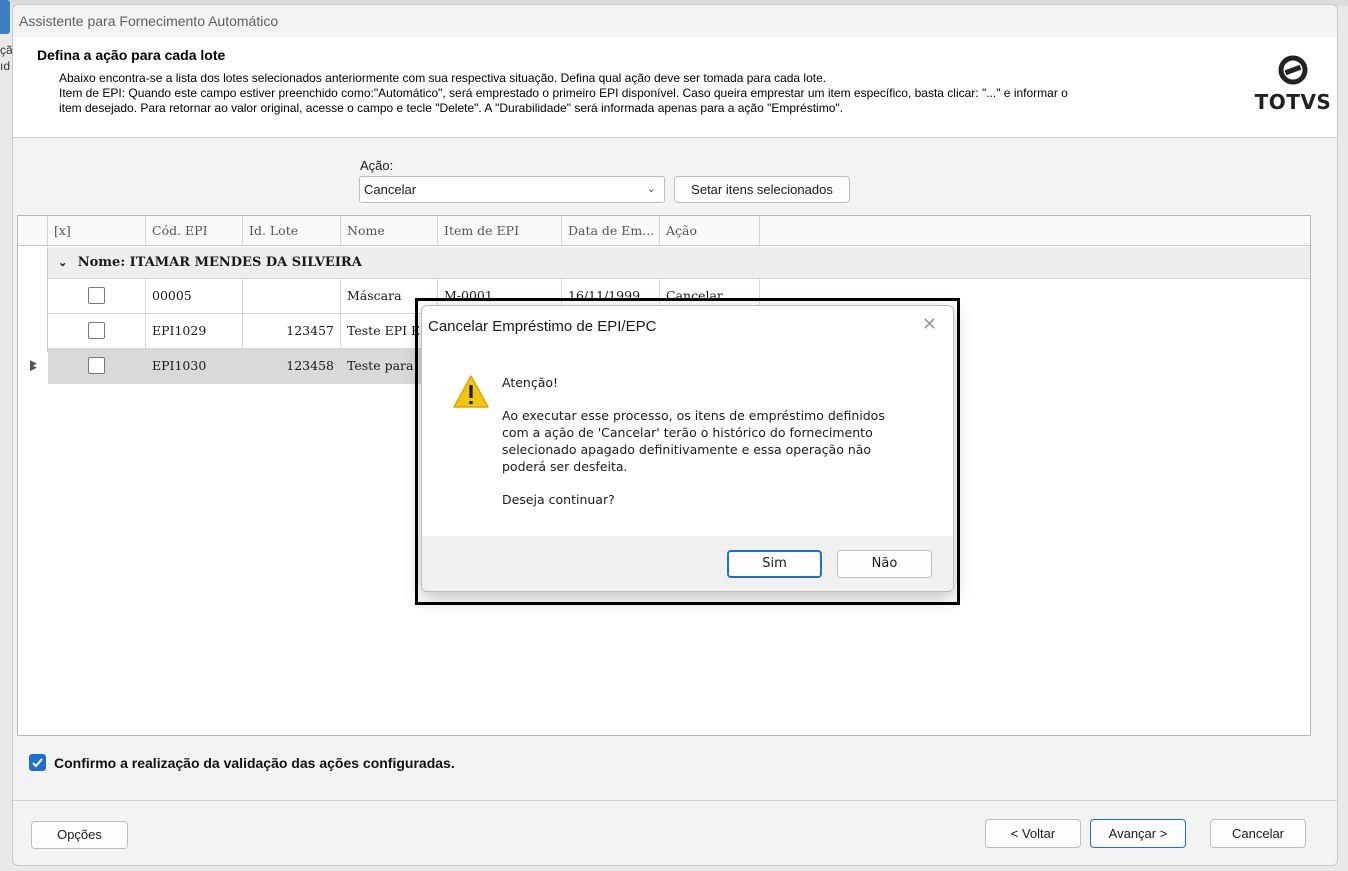  Describe the element at coordinates (530, 382) in the screenshot. I see `dialog-heading: Atenção!` at that location.